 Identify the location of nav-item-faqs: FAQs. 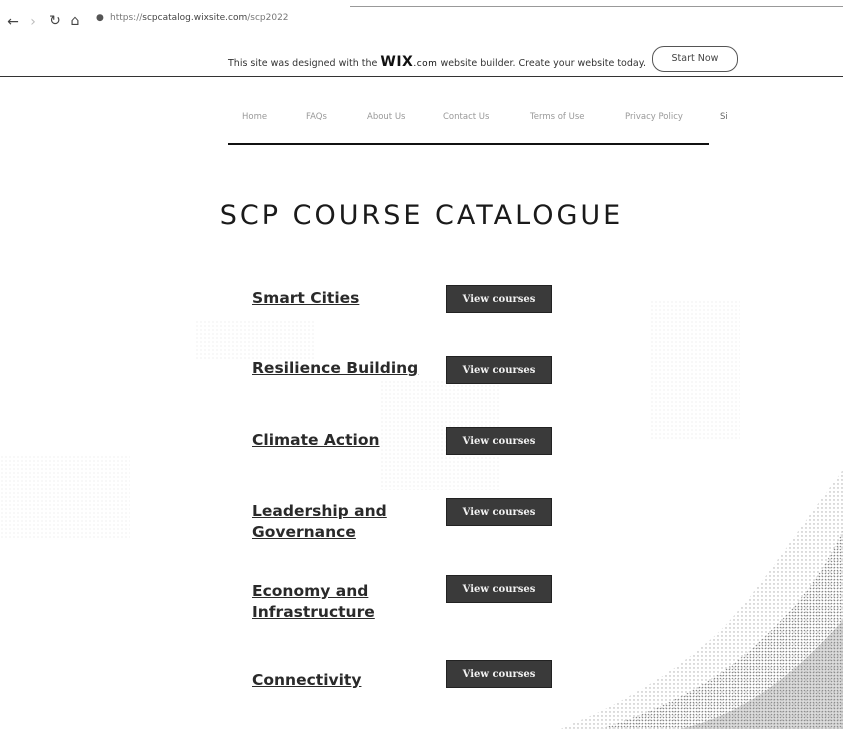
(316, 117).